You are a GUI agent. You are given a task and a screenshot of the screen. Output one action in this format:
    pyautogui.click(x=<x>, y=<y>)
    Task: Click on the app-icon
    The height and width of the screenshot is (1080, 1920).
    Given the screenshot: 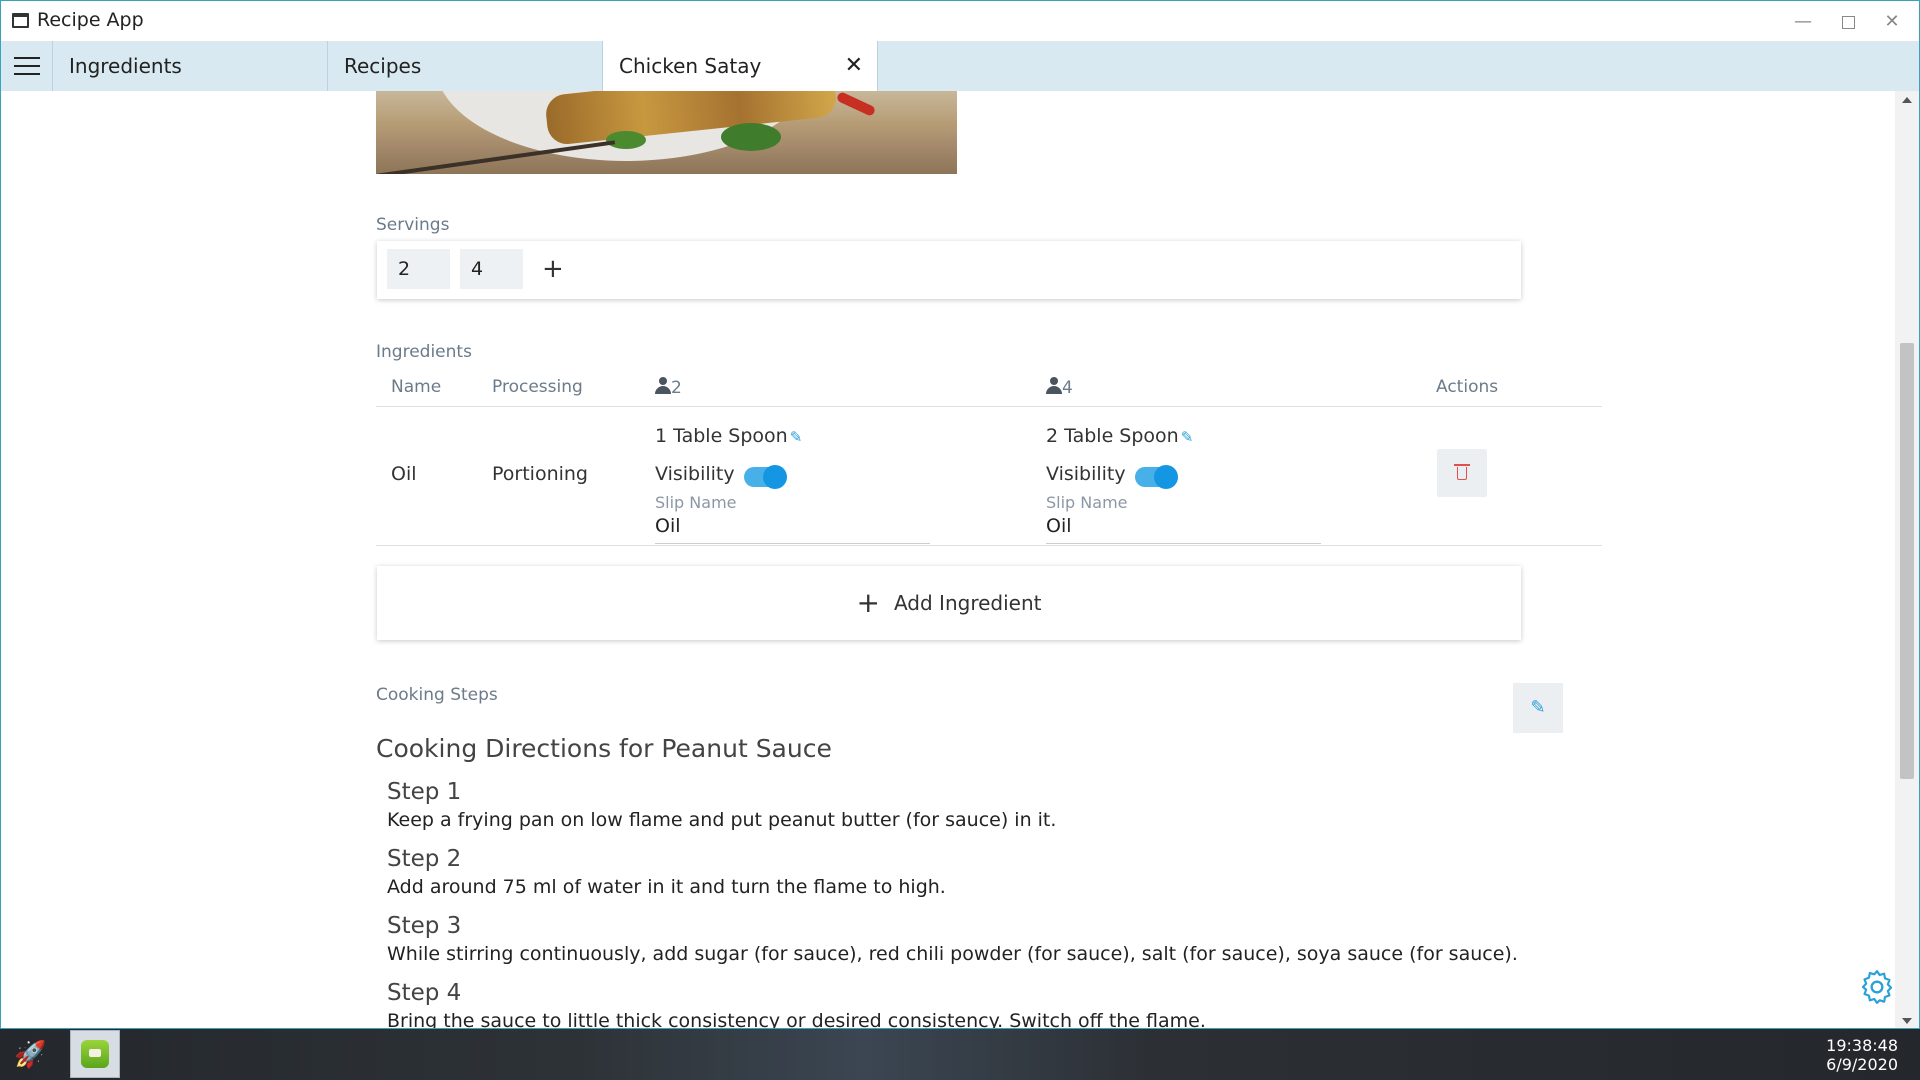 What is the action you would take?
    pyautogui.click(x=95, y=1054)
    